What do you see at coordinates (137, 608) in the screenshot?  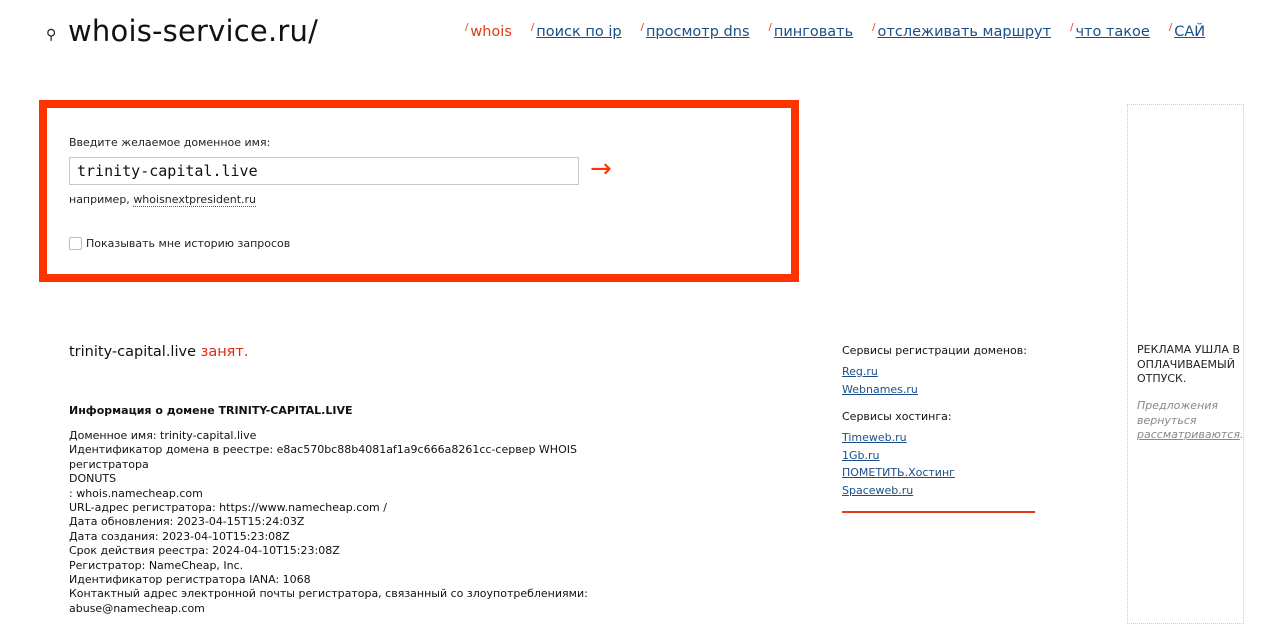 I see `whois-line: abuse@namecheap.com` at bounding box center [137, 608].